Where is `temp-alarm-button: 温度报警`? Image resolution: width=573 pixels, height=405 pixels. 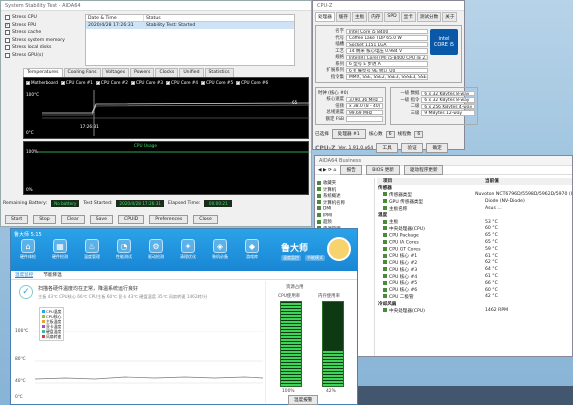
temp-alarm-button: 温度报警 is located at coordinates (303, 400).